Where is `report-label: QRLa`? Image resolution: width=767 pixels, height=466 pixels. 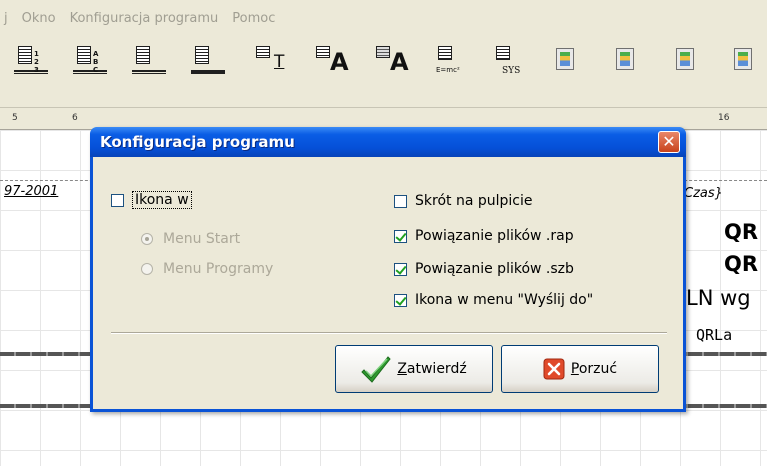
report-label: QRLa is located at coordinates (714, 335).